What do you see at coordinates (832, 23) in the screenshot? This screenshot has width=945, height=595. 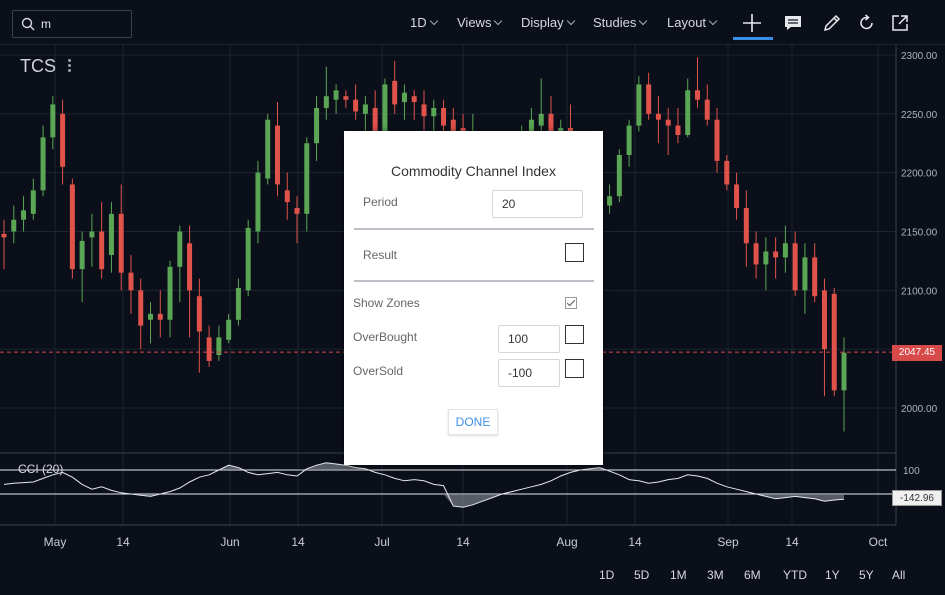 I see `pencil-icon` at bounding box center [832, 23].